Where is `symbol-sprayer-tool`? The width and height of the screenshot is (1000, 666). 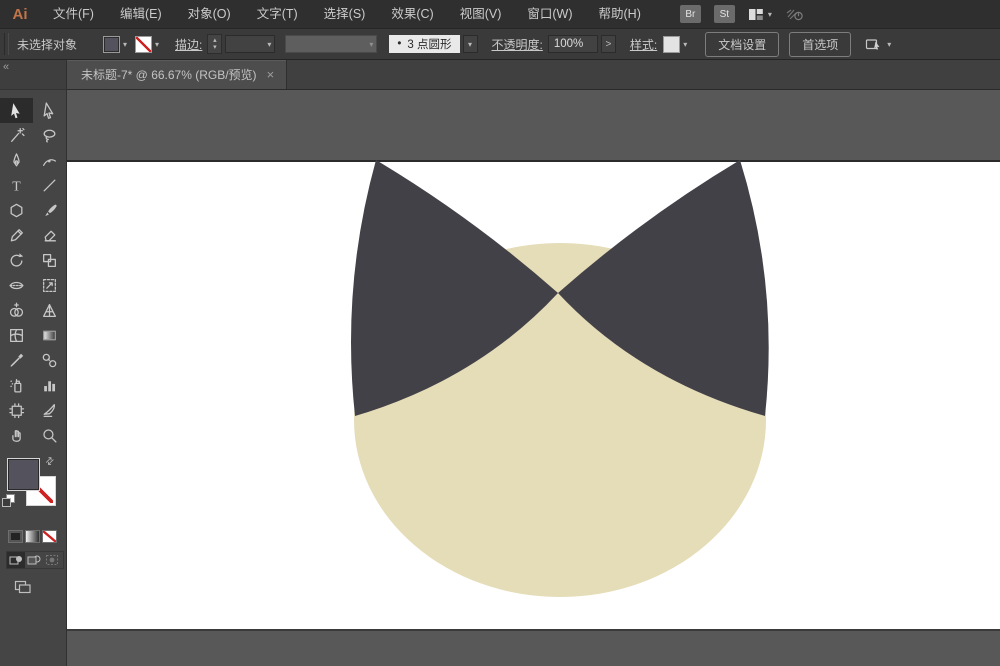
symbol-sprayer-tool is located at coordinates (16, 385).